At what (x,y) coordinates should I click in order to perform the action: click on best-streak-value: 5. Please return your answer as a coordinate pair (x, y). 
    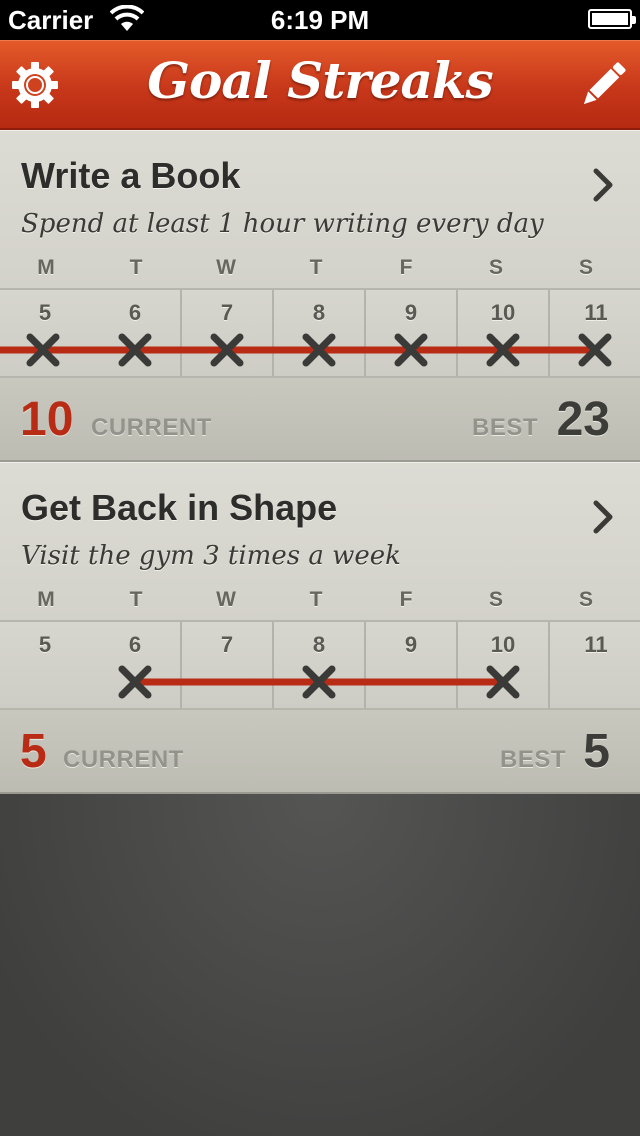
    Looking at the image, I should click on (596, 751).